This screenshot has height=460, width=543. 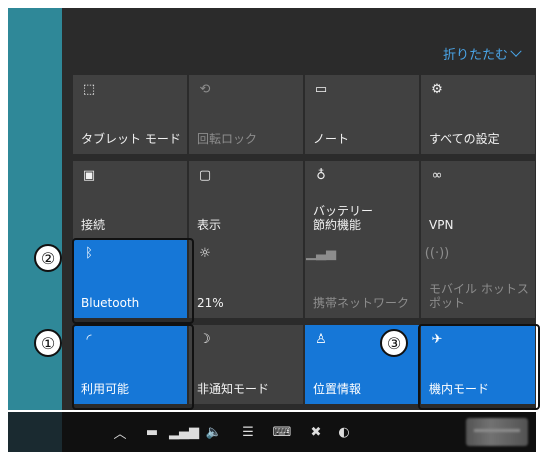 What do you see at coordinates (89, 339) in the screenshot?
I see `wifi-icon: ◜` at bounding box center [89, 339].